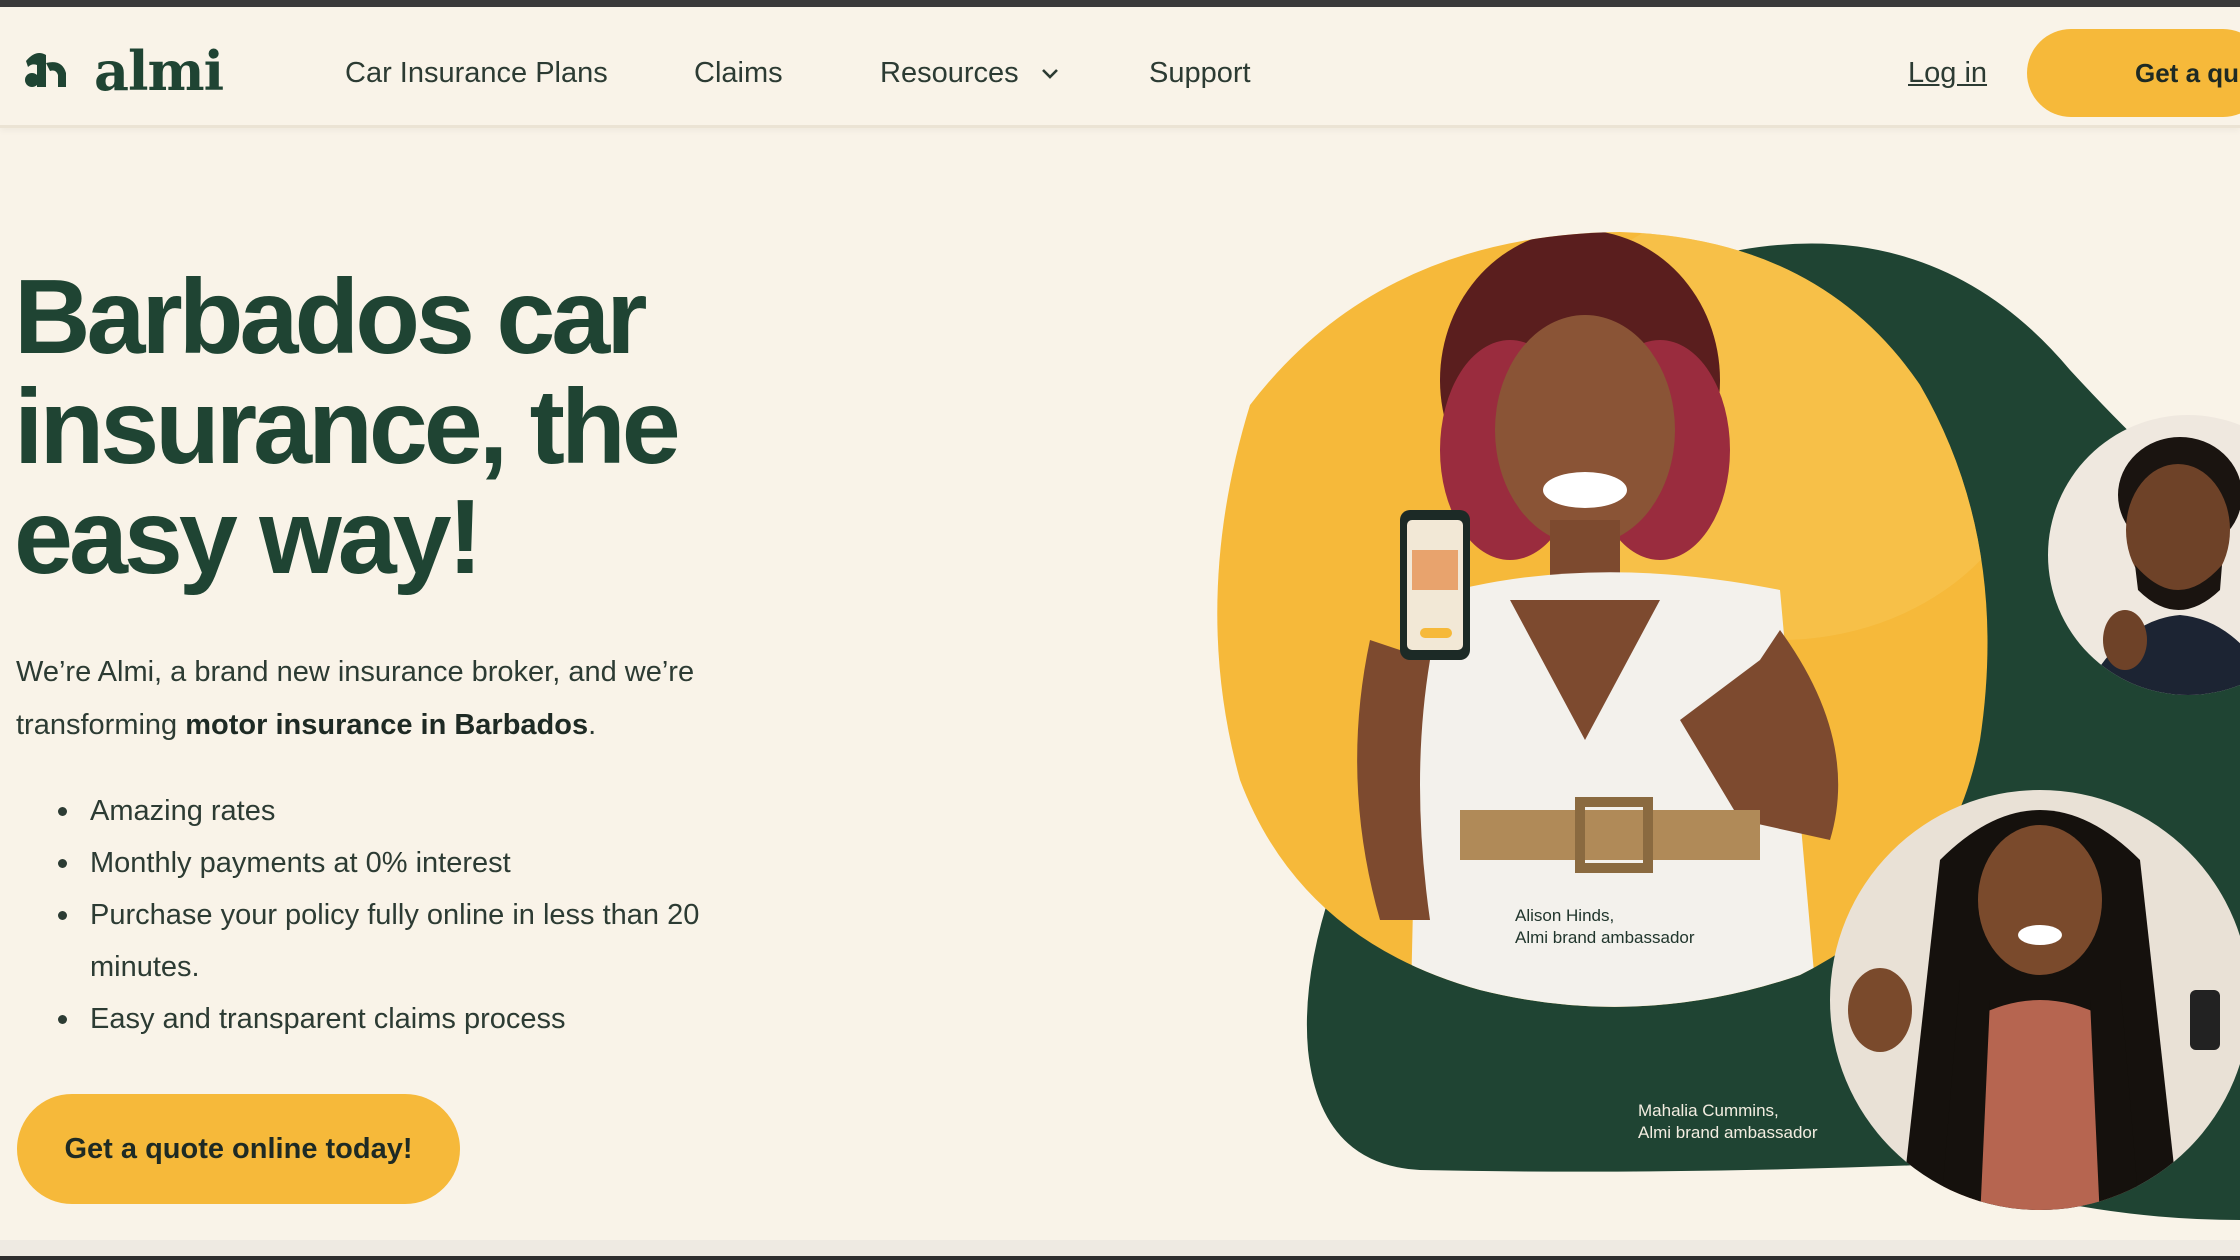 This screenshot has height=1260, width=2240. Describe the element at coordinates (388, 811) in the screenshot. I see `benefit-item: Amazing rates` at that location.